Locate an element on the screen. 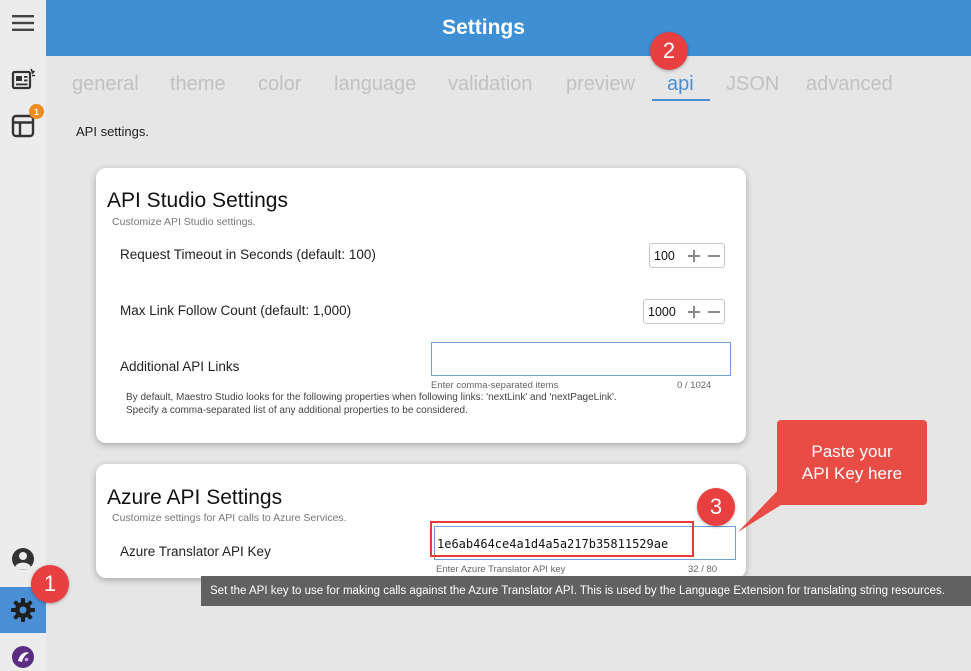  max-link-stepper: 1000 is located at coordinates (684, 311).